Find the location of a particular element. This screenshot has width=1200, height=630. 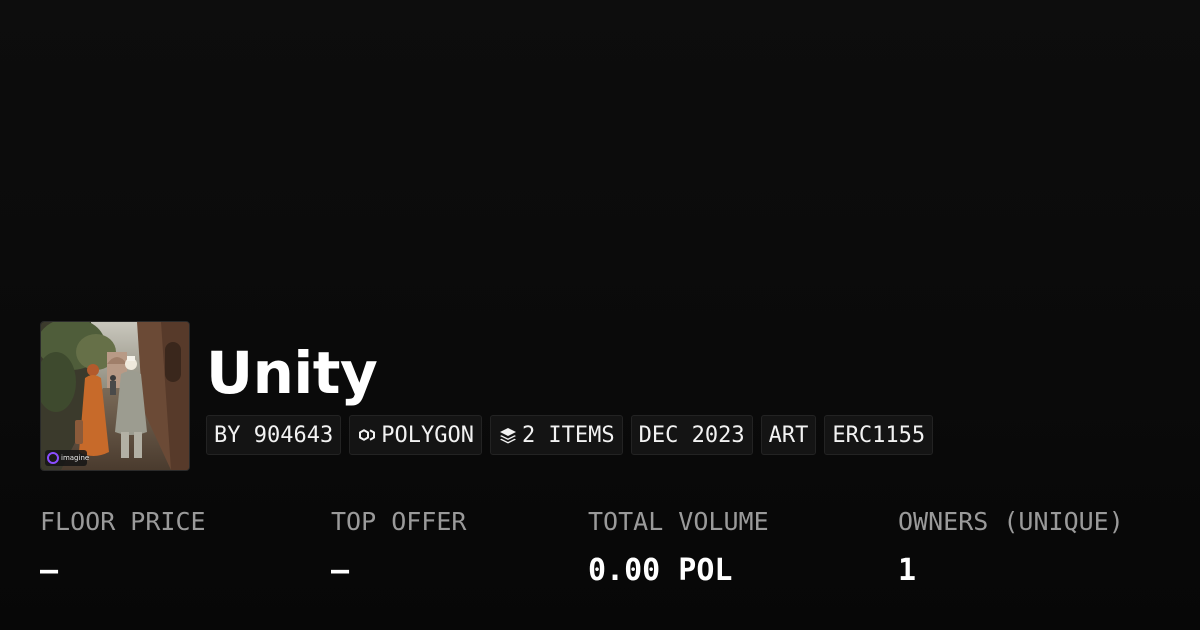

category-chip-label: ART is located at coordinates (788, 435).